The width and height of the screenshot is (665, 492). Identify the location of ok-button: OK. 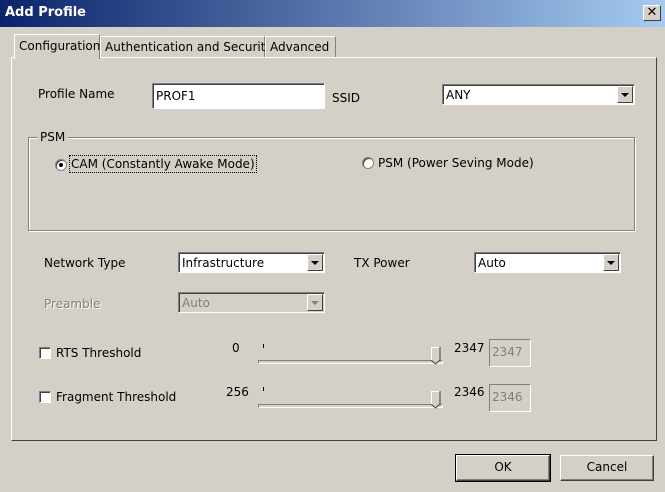
(503, 468).